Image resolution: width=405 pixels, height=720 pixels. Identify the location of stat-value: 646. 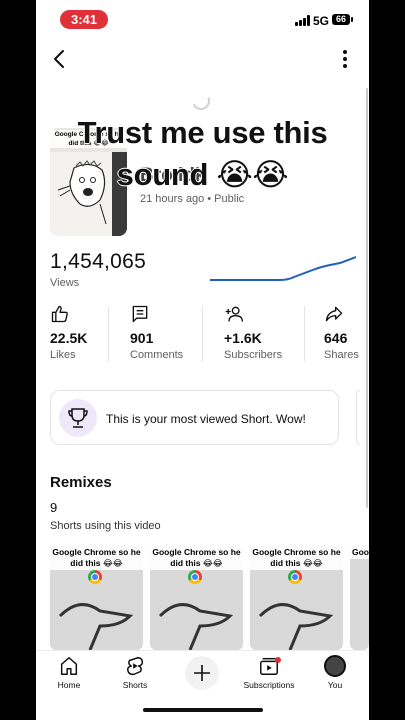
(336, 338).